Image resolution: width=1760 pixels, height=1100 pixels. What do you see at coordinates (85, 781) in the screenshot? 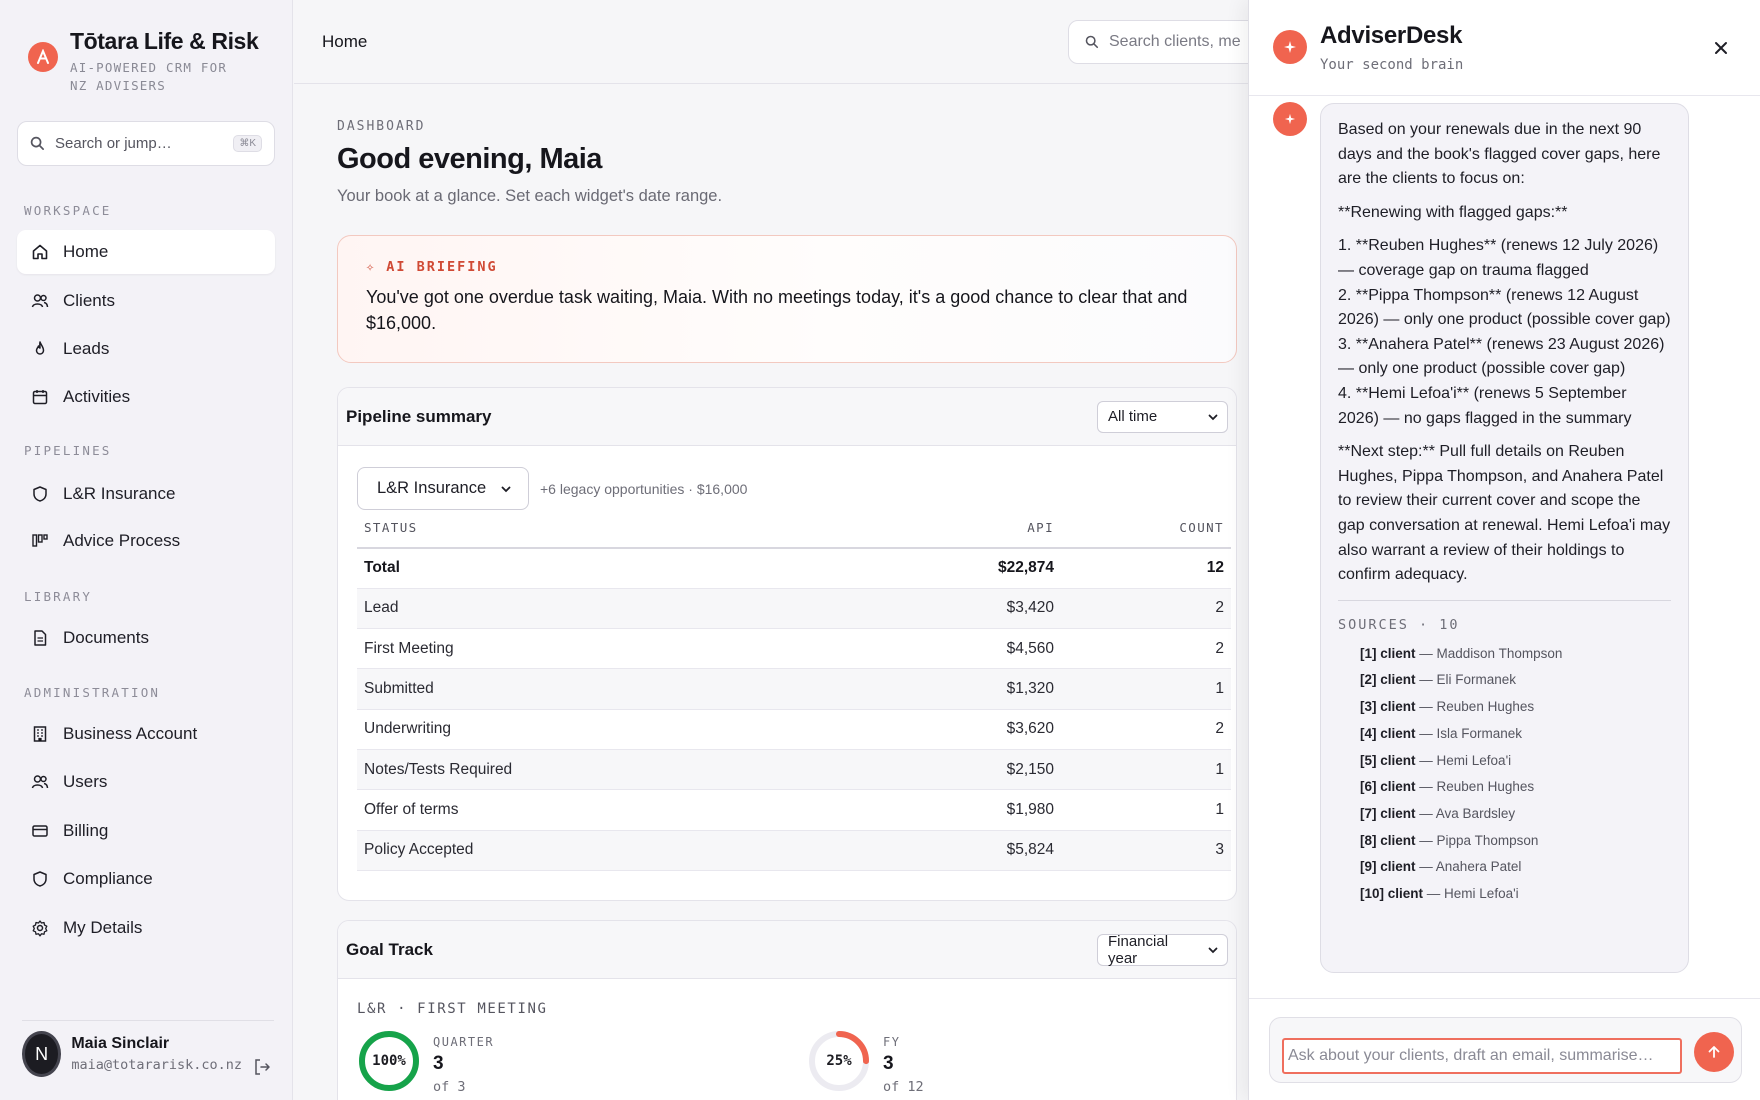
I see `sidebar-item-label: Users` at bounding box center [85, 781].